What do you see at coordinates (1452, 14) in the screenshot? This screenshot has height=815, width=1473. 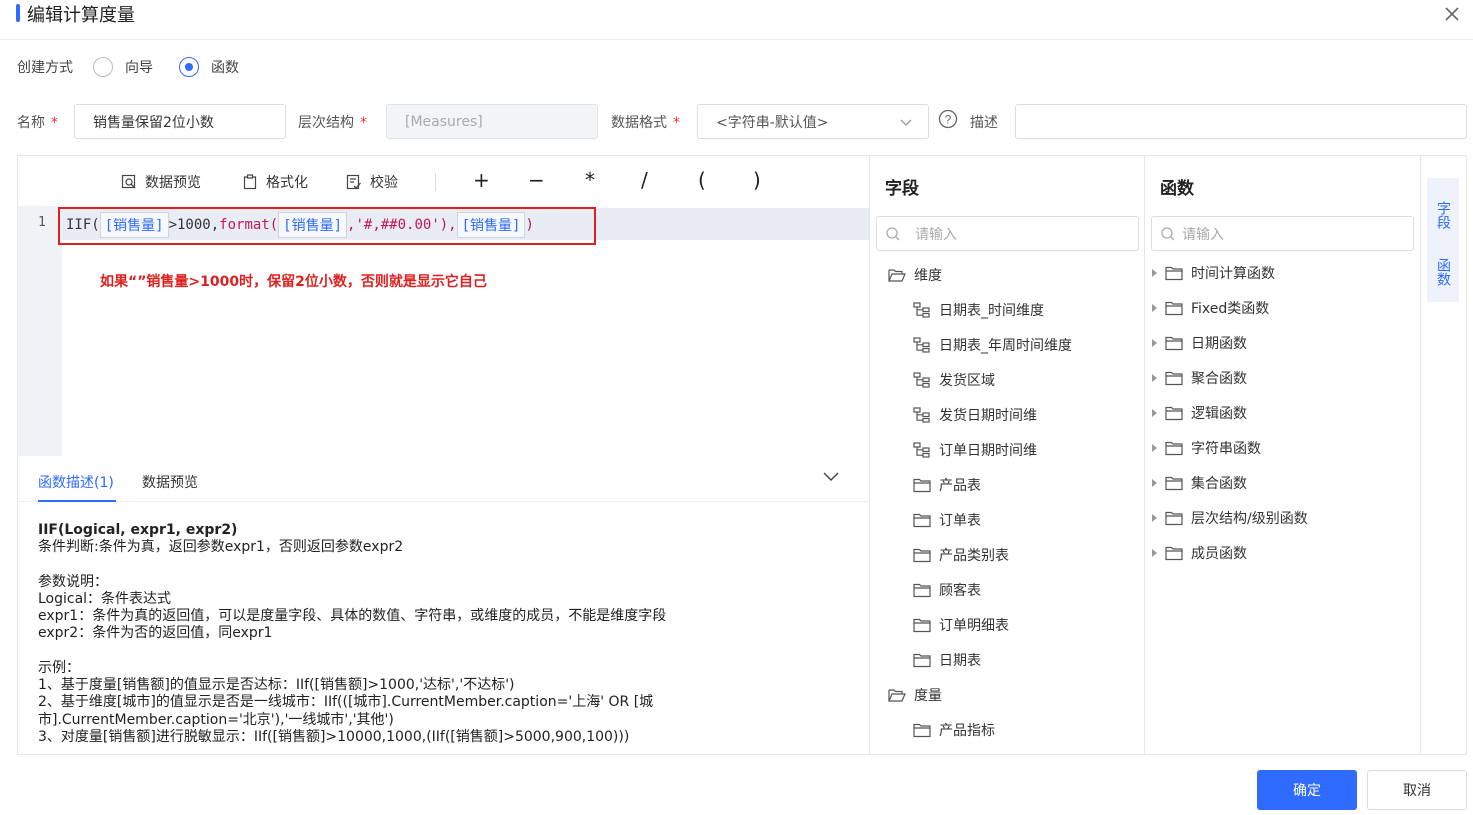 I see `close-icon` at bounding box center [1452, 14].